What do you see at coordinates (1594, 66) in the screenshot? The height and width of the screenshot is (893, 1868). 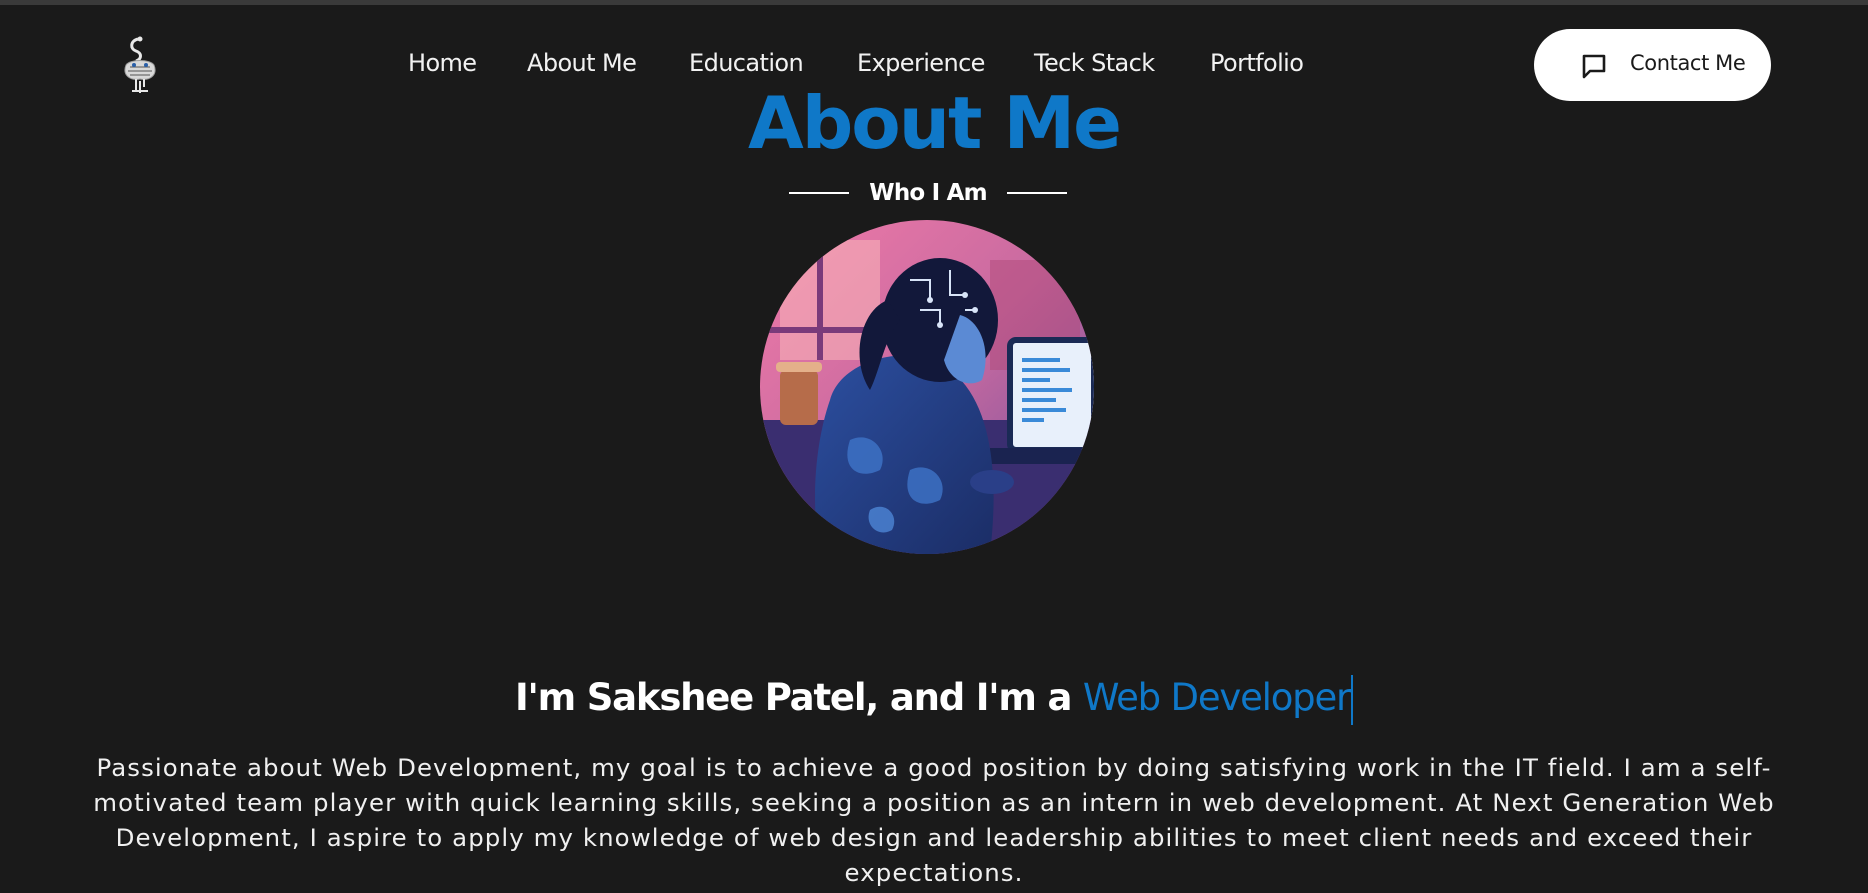 I see `chat-icon` at bounding box center [1594, 66].